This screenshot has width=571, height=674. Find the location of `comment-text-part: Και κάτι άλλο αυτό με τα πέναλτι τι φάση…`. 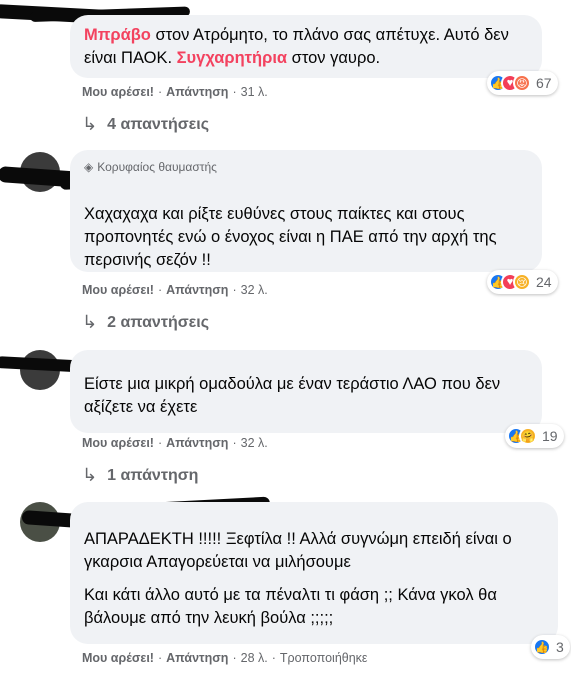

comment-text-part: Και κάτι άλλο αυτό με τα πέναλτι τι φάση… is located at coordinates (290, 606).